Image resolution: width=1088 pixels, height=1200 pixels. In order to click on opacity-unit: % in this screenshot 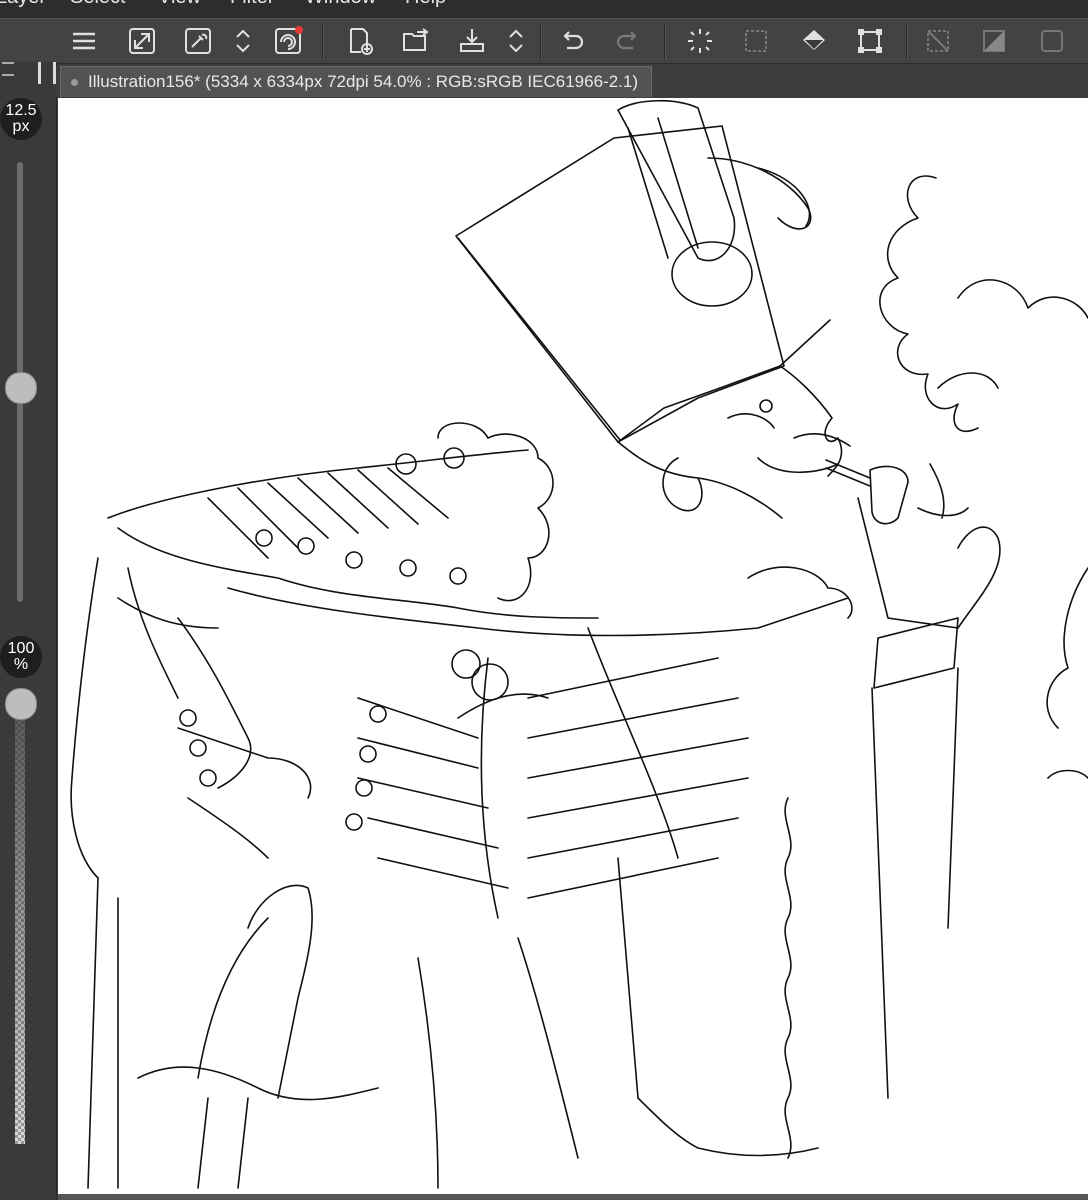, I will do `click(21, 664)`.